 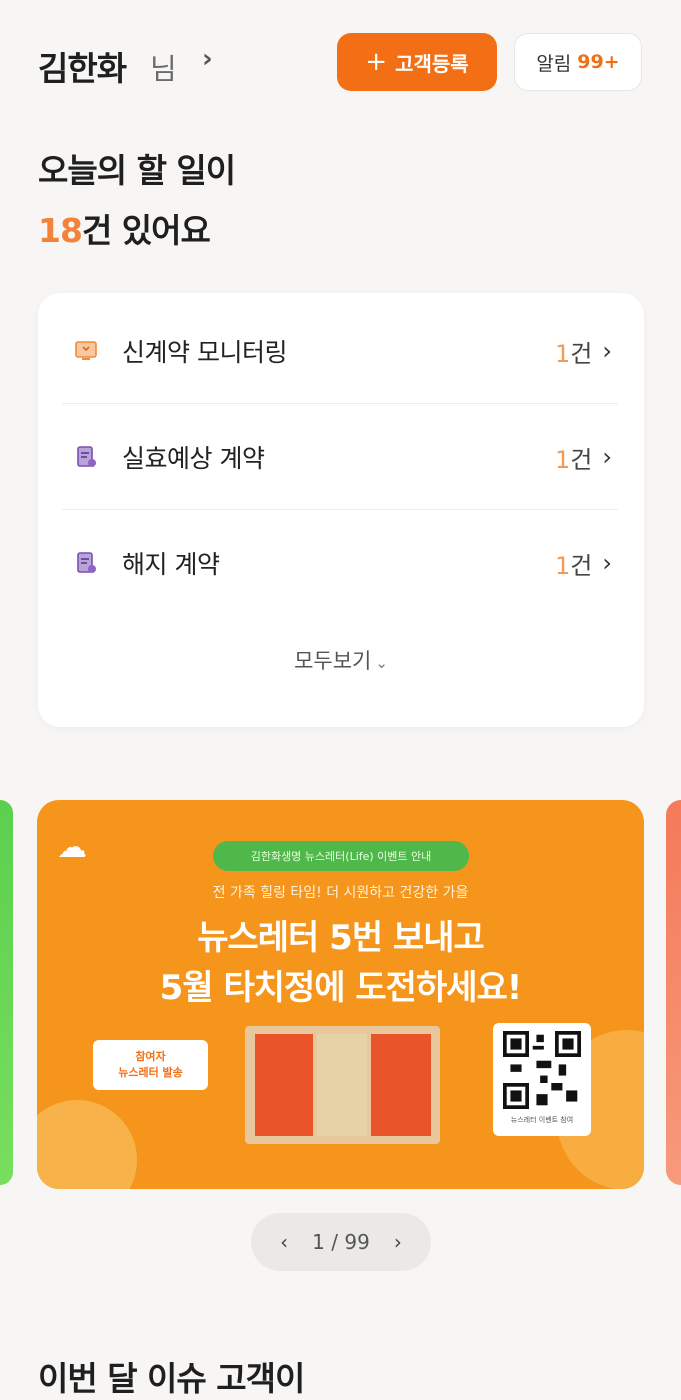 What do you see at coordinates (171, 564) in the screenshot?
I see `task-label: 해지 계약` at bounding box center [171, 564].